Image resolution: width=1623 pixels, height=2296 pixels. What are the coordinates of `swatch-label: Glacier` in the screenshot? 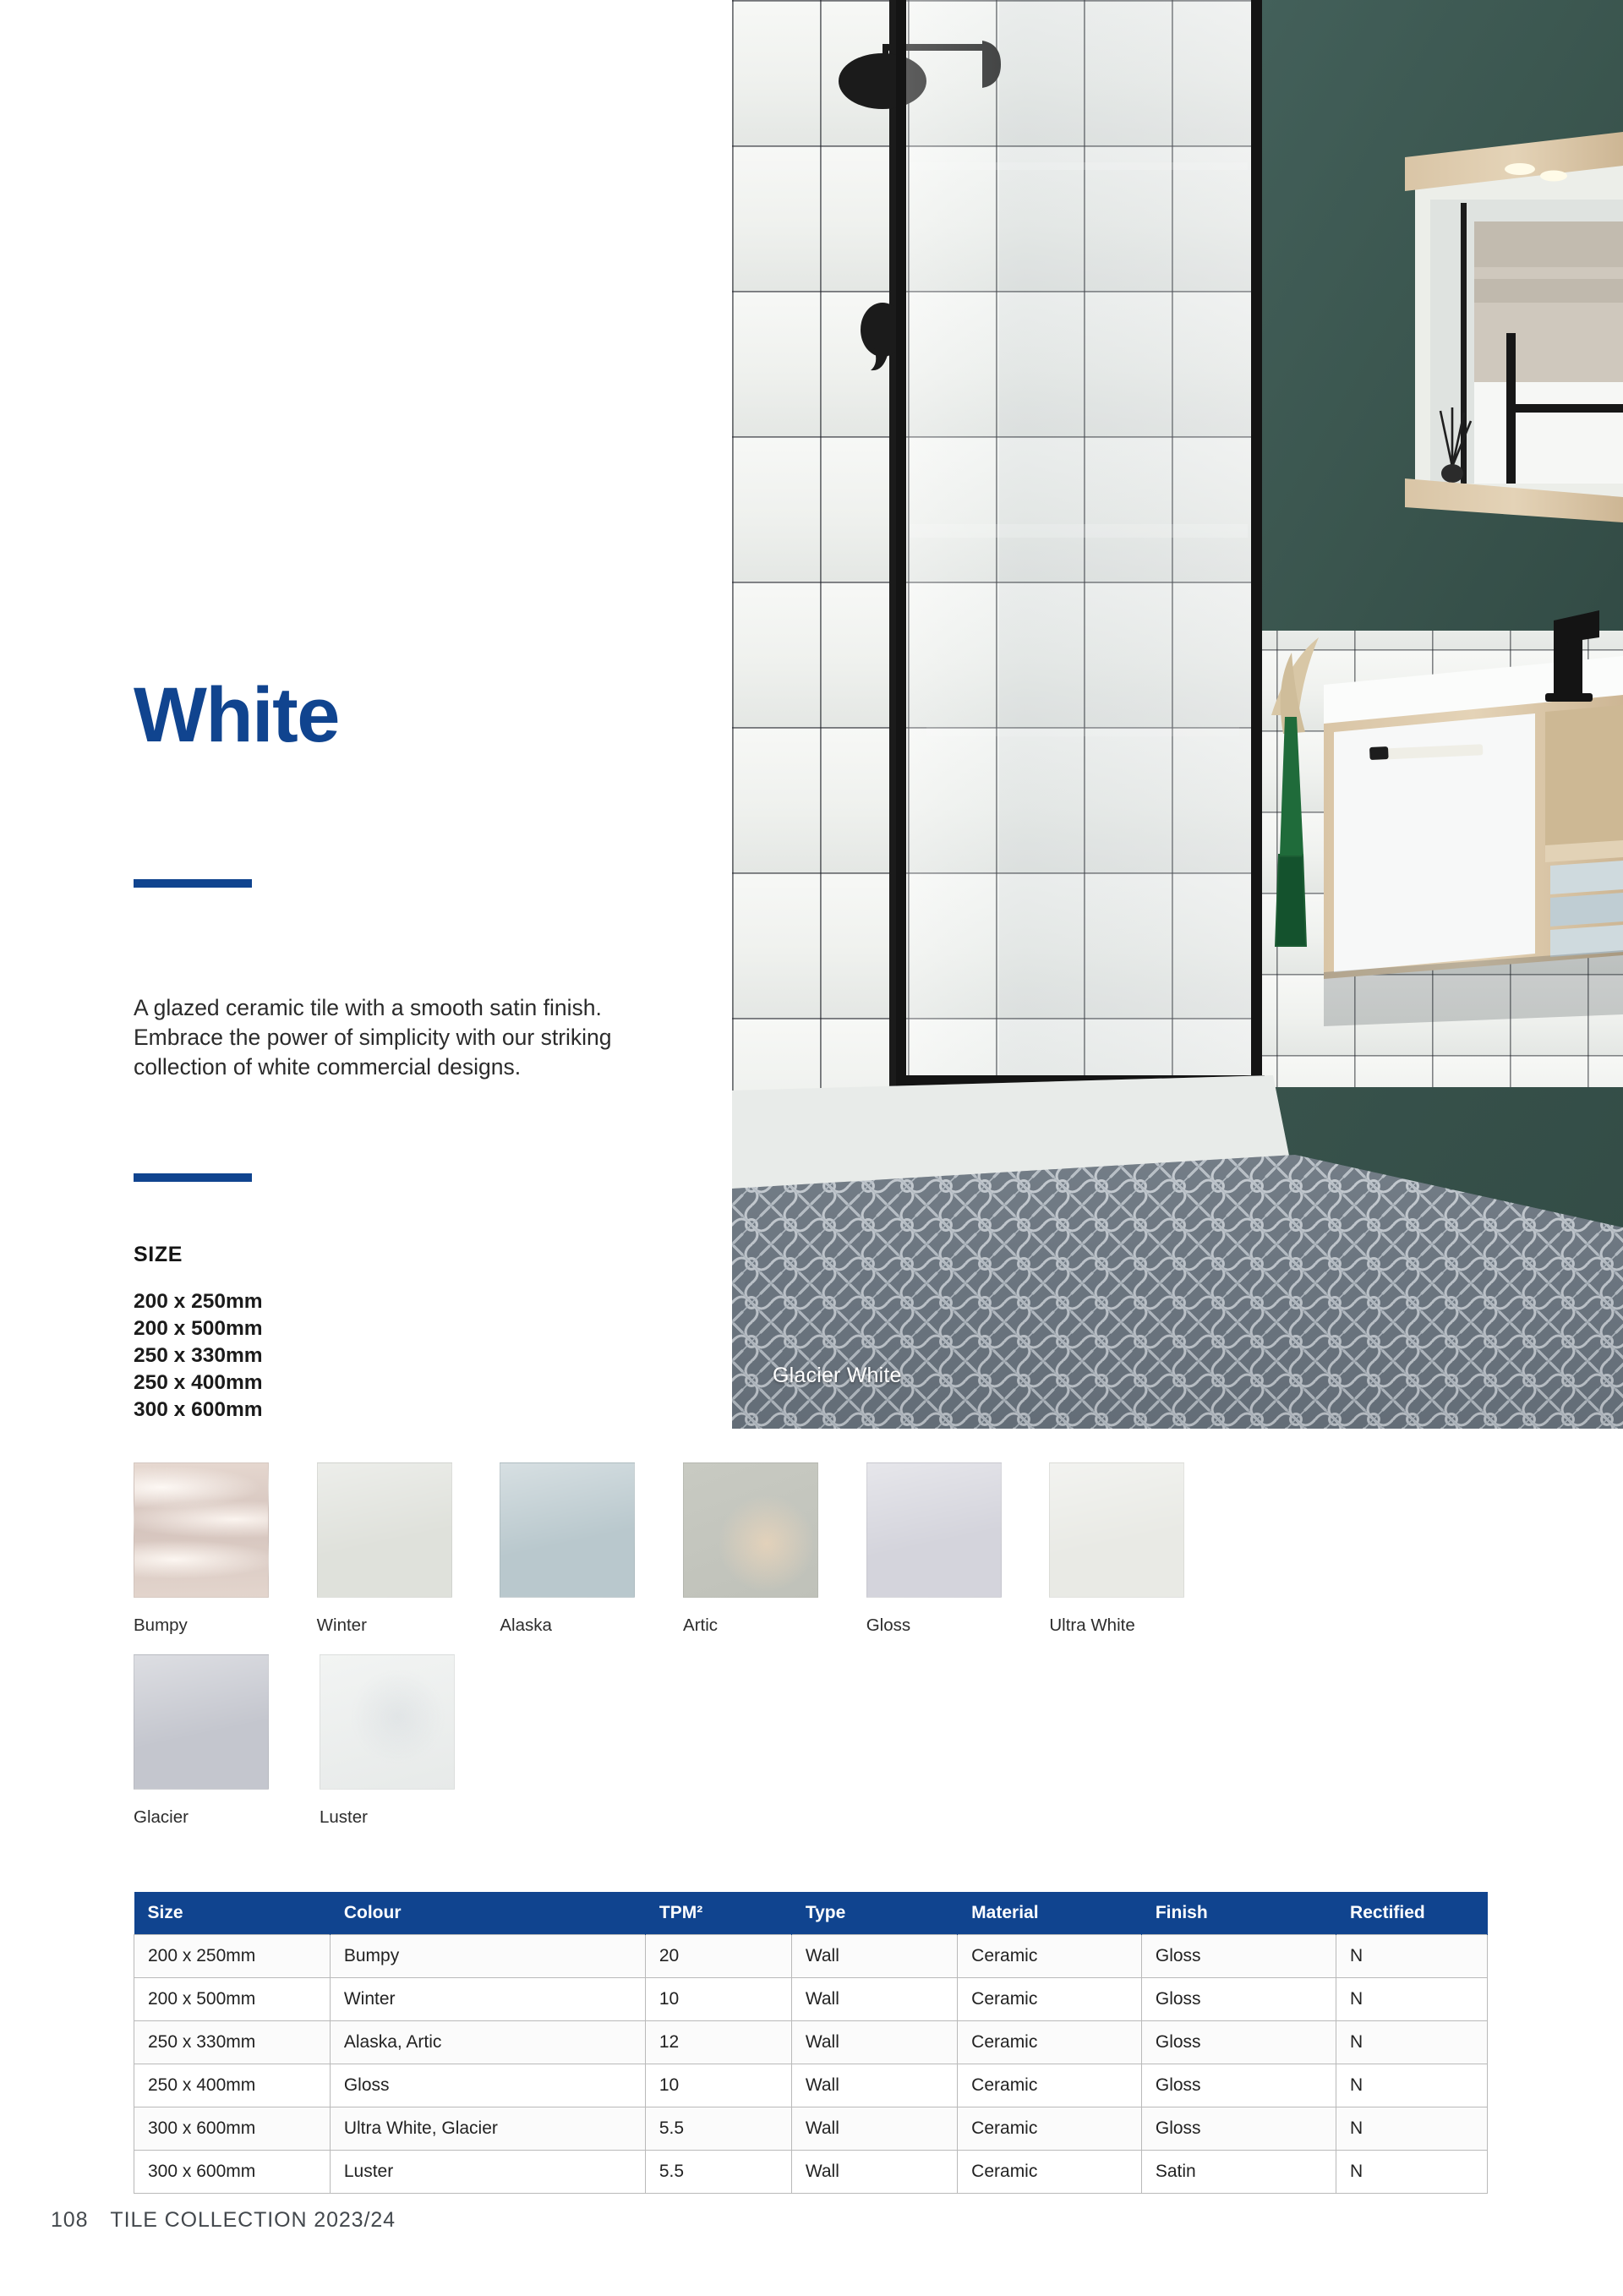 It's located at (162, 1817).